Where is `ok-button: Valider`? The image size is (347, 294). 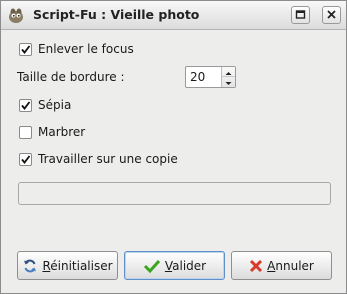
ok-button: Valider is located at coordinates (174, 265).